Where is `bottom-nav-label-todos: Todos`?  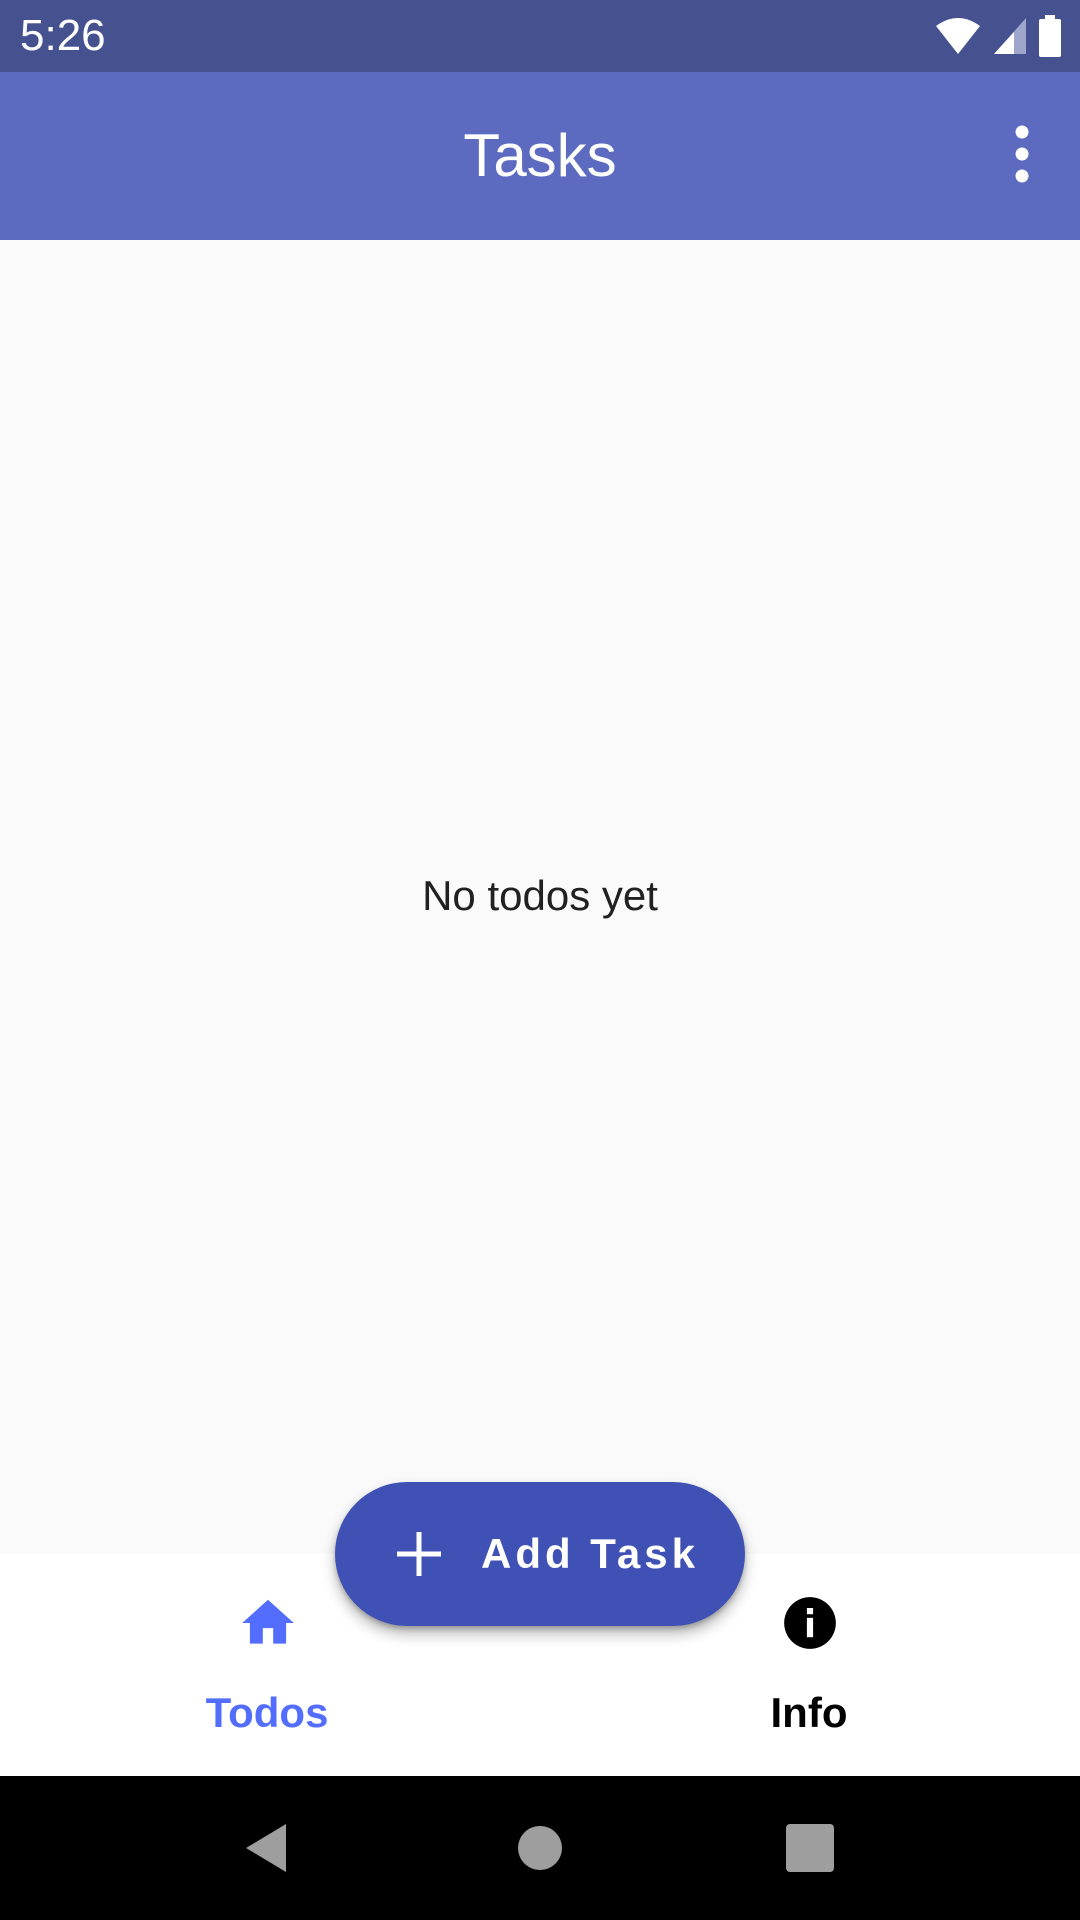
bottom-nav-label-todos: Todos is located at coordinates (267, 1712).